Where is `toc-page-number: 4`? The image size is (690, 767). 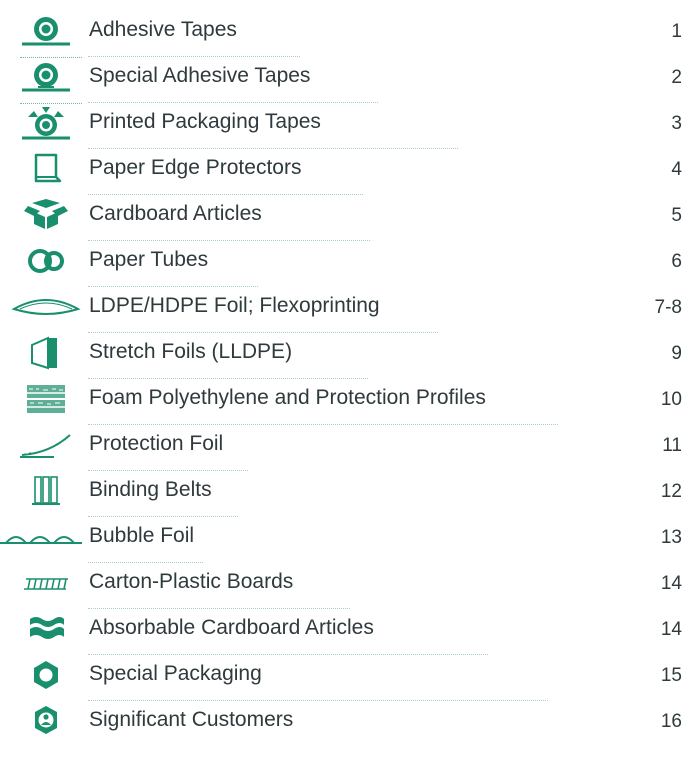 toc-page-number: 4 is located at coordinates (676, 169).